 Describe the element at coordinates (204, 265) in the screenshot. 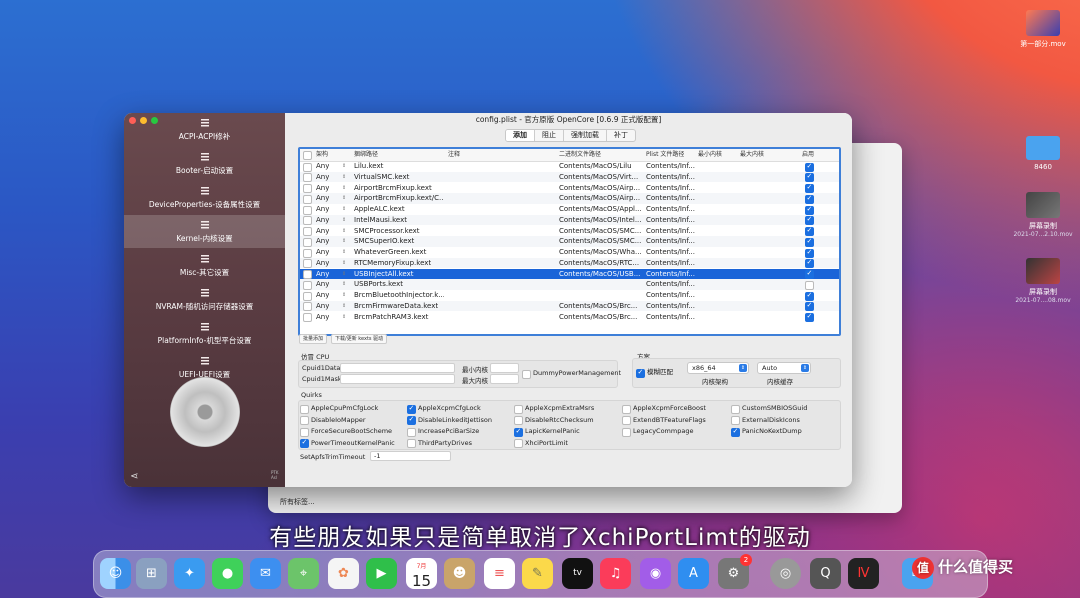

I see `sidebar-item-misc: Misc-其它设置` at that location.